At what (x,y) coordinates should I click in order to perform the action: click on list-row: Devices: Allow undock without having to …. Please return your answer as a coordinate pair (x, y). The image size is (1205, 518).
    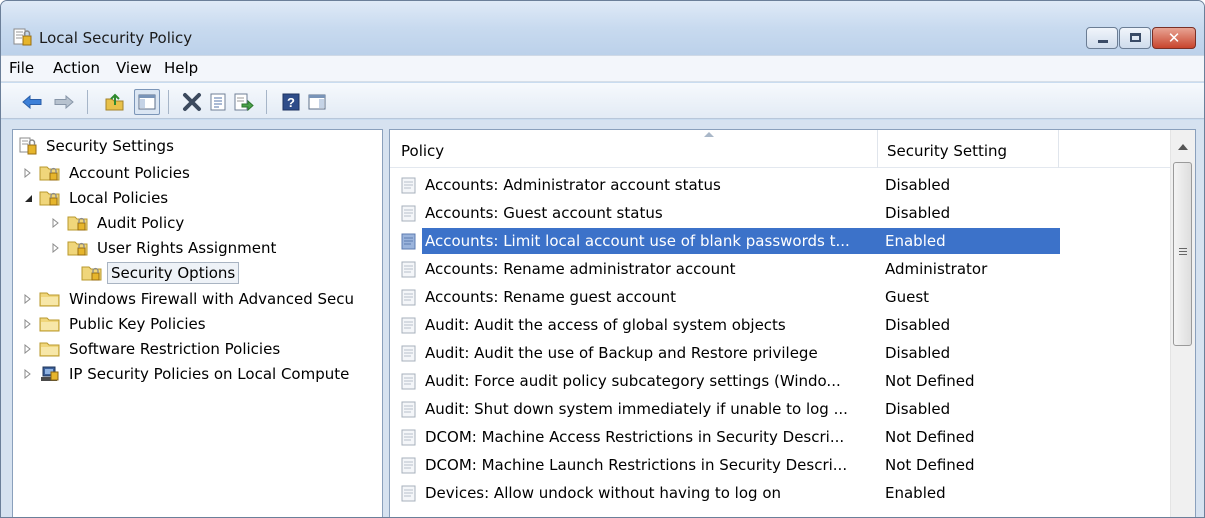
    Looking at the image, I should click on (780, 493).